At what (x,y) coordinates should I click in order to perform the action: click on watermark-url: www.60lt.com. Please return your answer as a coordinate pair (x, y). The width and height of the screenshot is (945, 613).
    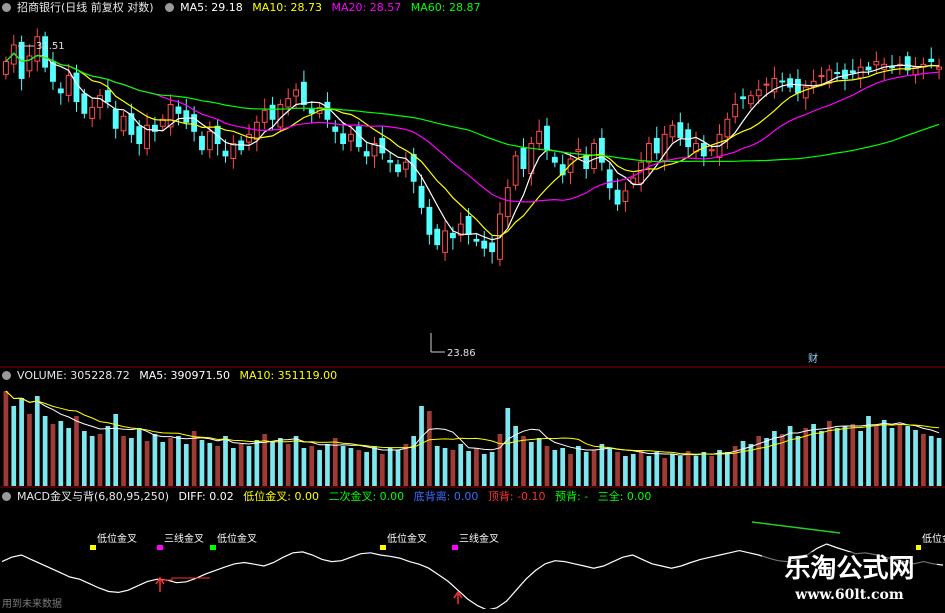
    Looking at the image, I should click on (849, 595).